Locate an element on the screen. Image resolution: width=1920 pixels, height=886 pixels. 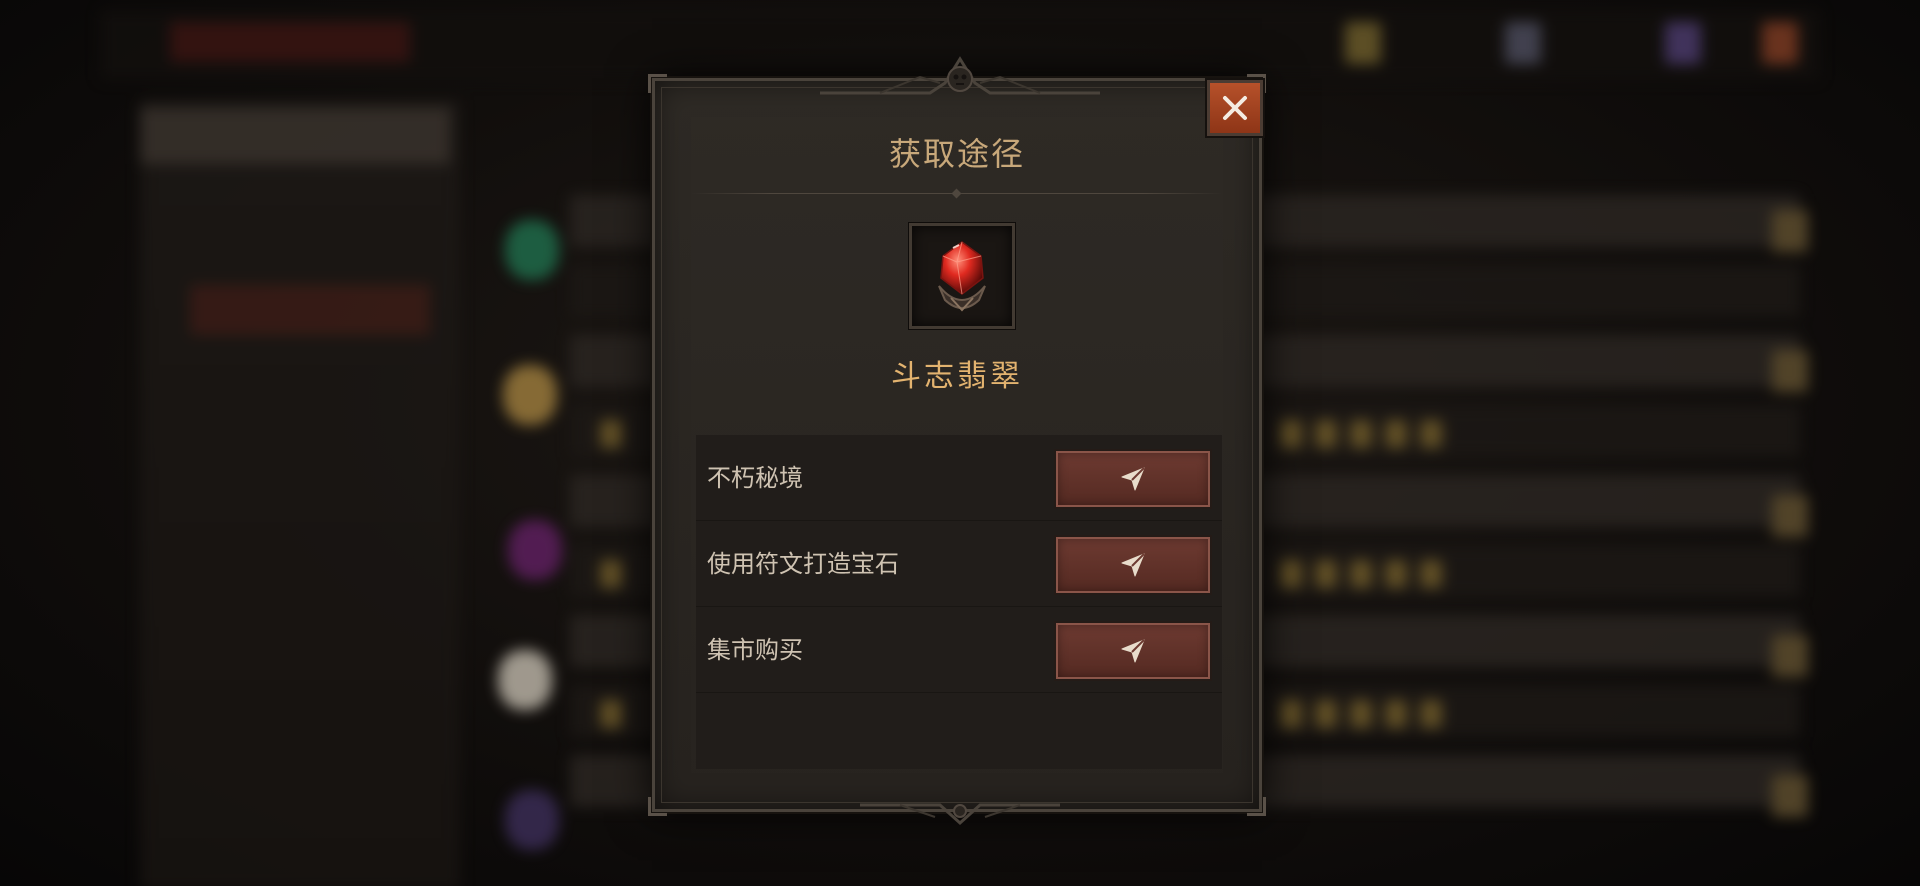
source-list: 不朽秘境 使用符文打造宝石 集市购买 is located at coordinates (959, 602).